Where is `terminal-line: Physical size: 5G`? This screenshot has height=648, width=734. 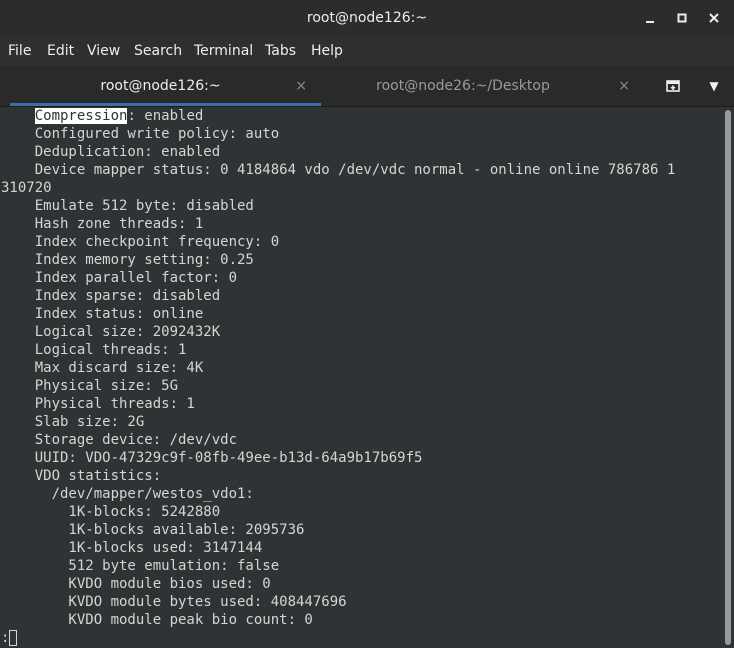
terminal-line: Physical size: 5G is located at coordinates (90, 386).